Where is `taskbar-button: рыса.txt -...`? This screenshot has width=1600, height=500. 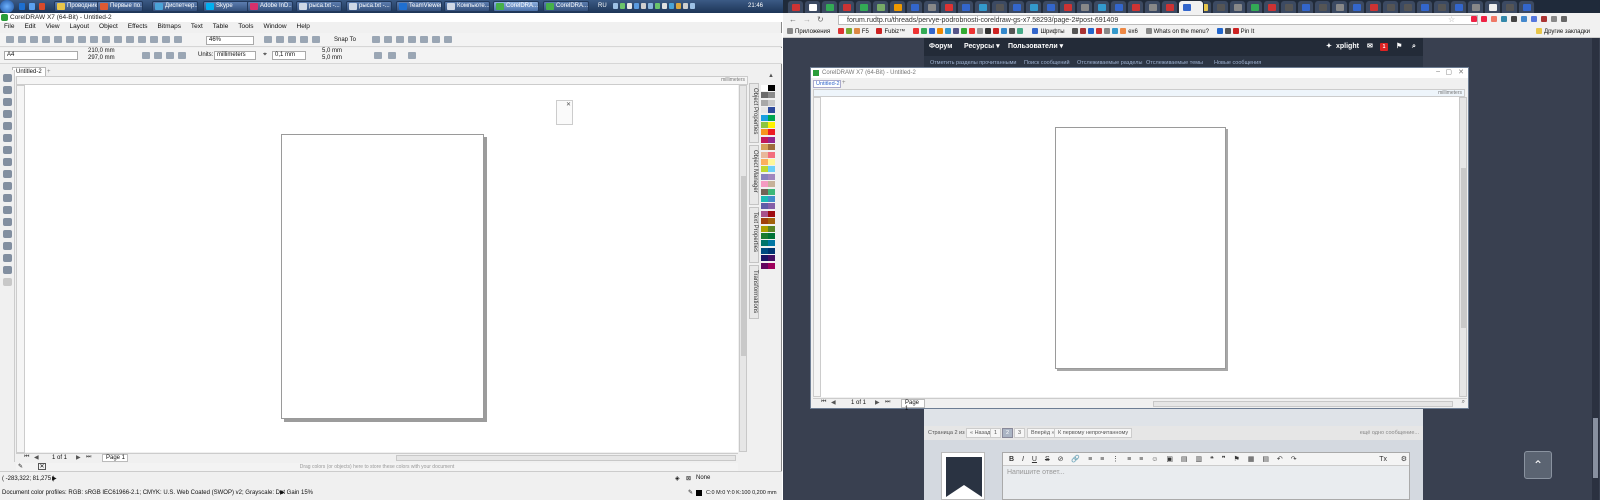
taskbar-button: рыса.txt -... is located at coordinates (369, 6).